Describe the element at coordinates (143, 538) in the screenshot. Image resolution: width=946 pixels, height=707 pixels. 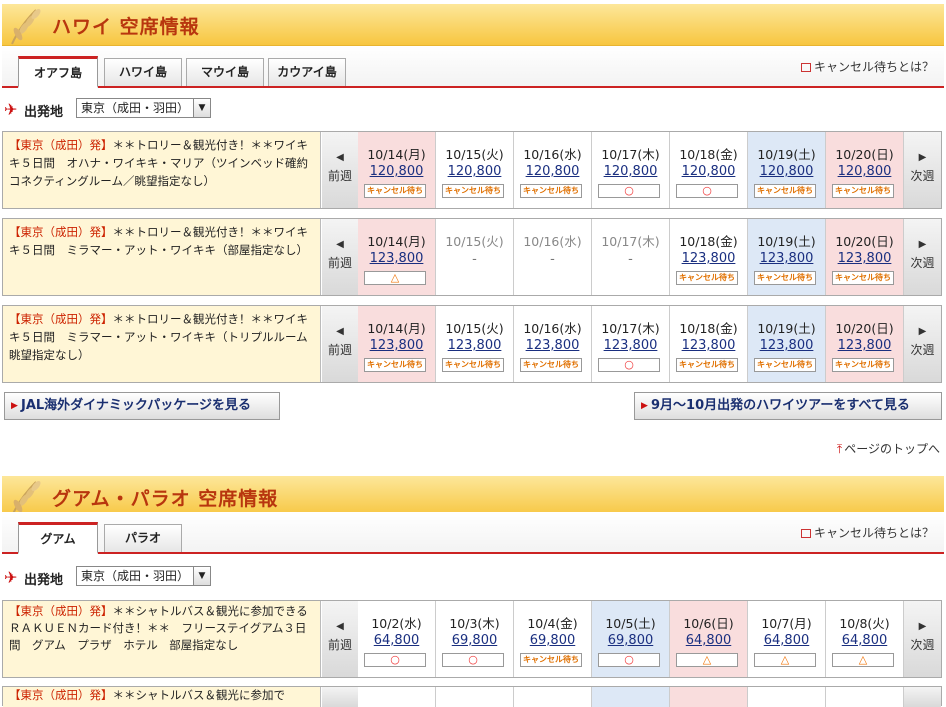
I see `tab-palau: パラオ` at that location.